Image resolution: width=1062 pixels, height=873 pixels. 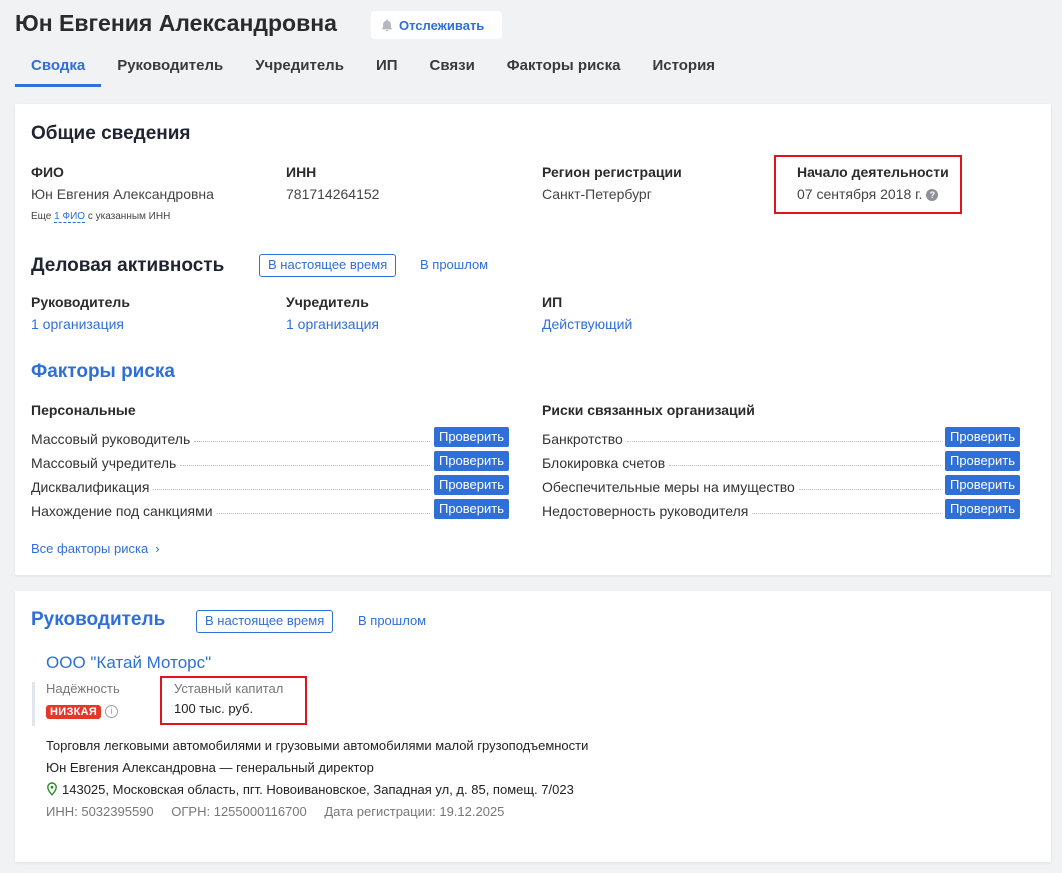 I want to click on general-heading: Общие сведения, so click(x=111, y=133).